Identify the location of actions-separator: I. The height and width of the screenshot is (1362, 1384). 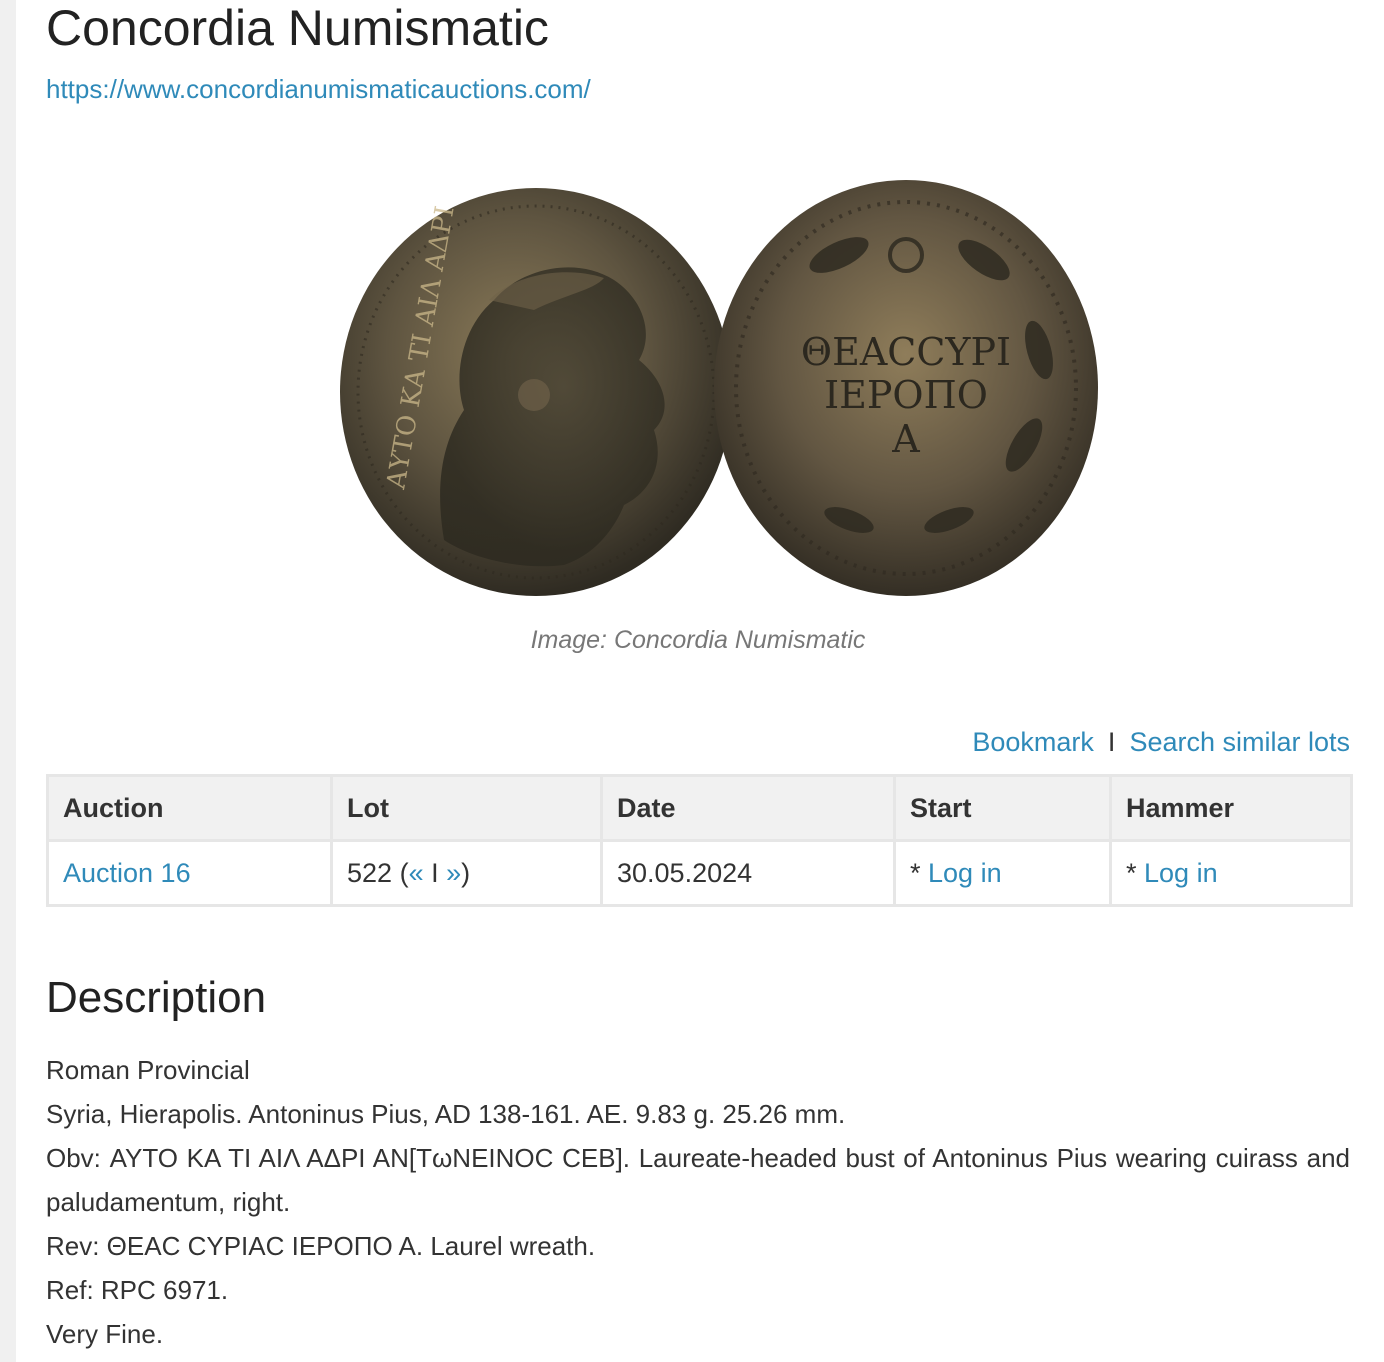
(1111, 742).